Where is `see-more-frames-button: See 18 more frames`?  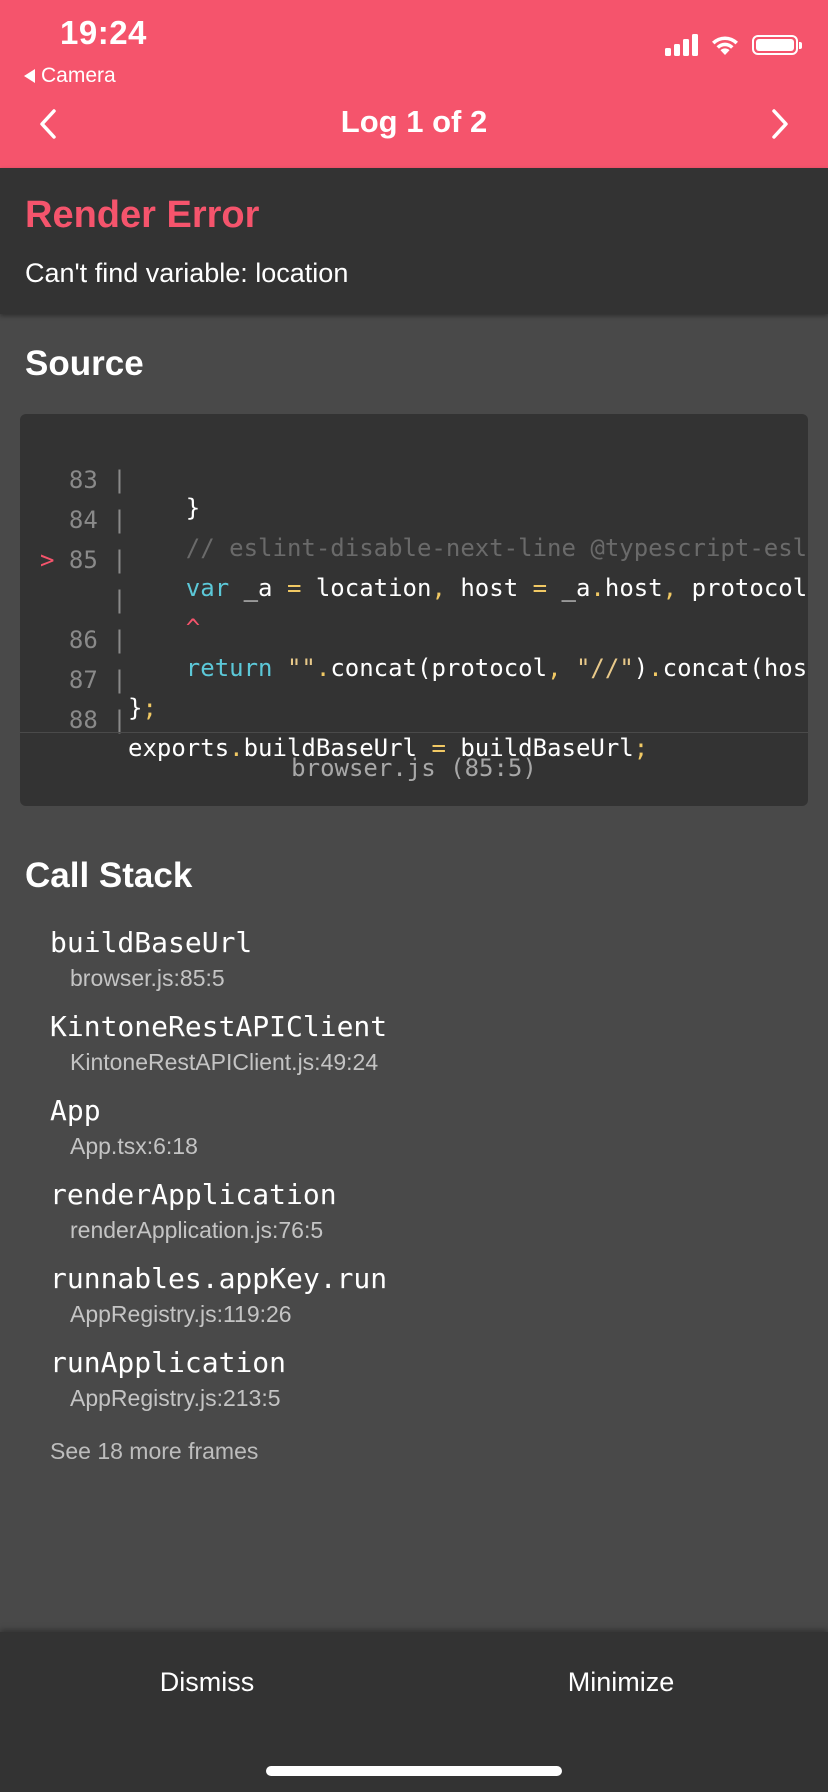 see-more-frames-button: See 18 more frames is located at coordinates (154, 1451).